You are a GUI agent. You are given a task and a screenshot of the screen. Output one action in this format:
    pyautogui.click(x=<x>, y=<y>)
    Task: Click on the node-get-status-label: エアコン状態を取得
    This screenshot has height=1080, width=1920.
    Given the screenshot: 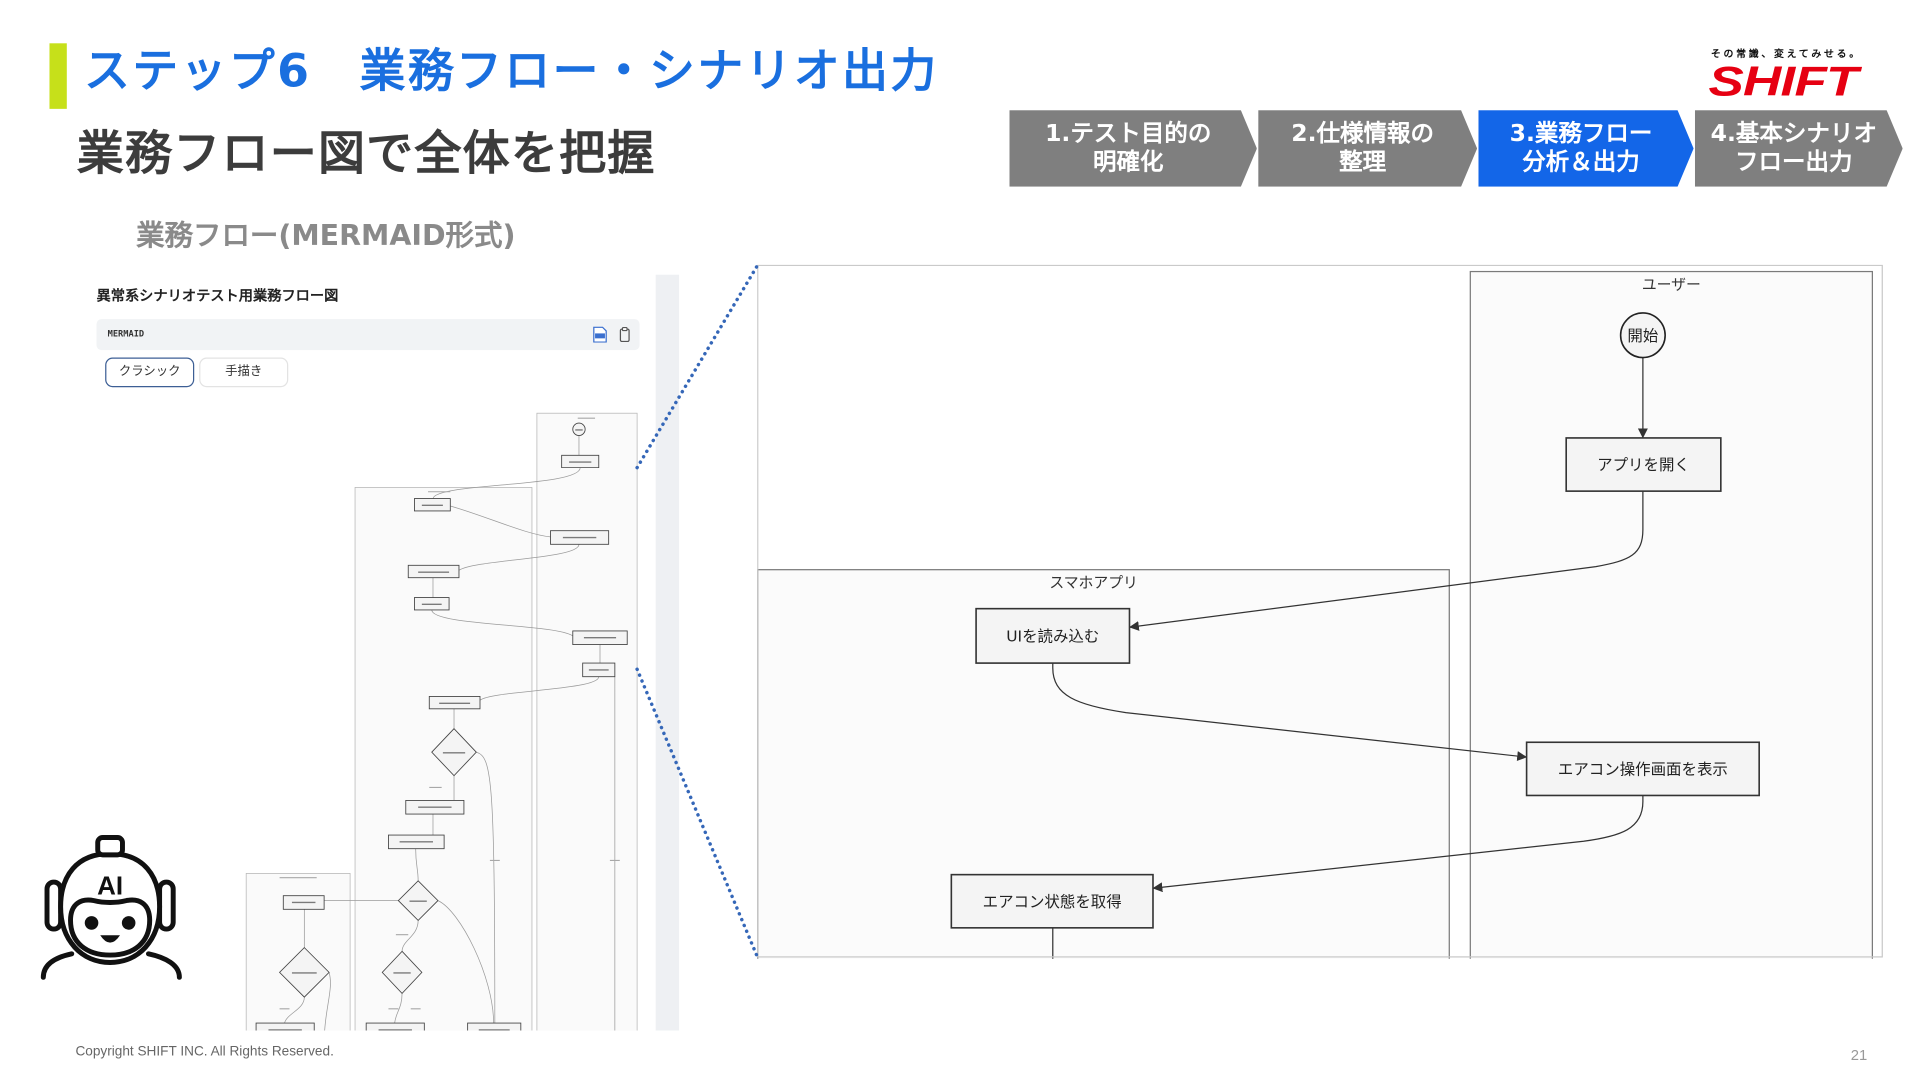 What is the action you would take?
    pyautogui.click(x=1052, y=902)
    